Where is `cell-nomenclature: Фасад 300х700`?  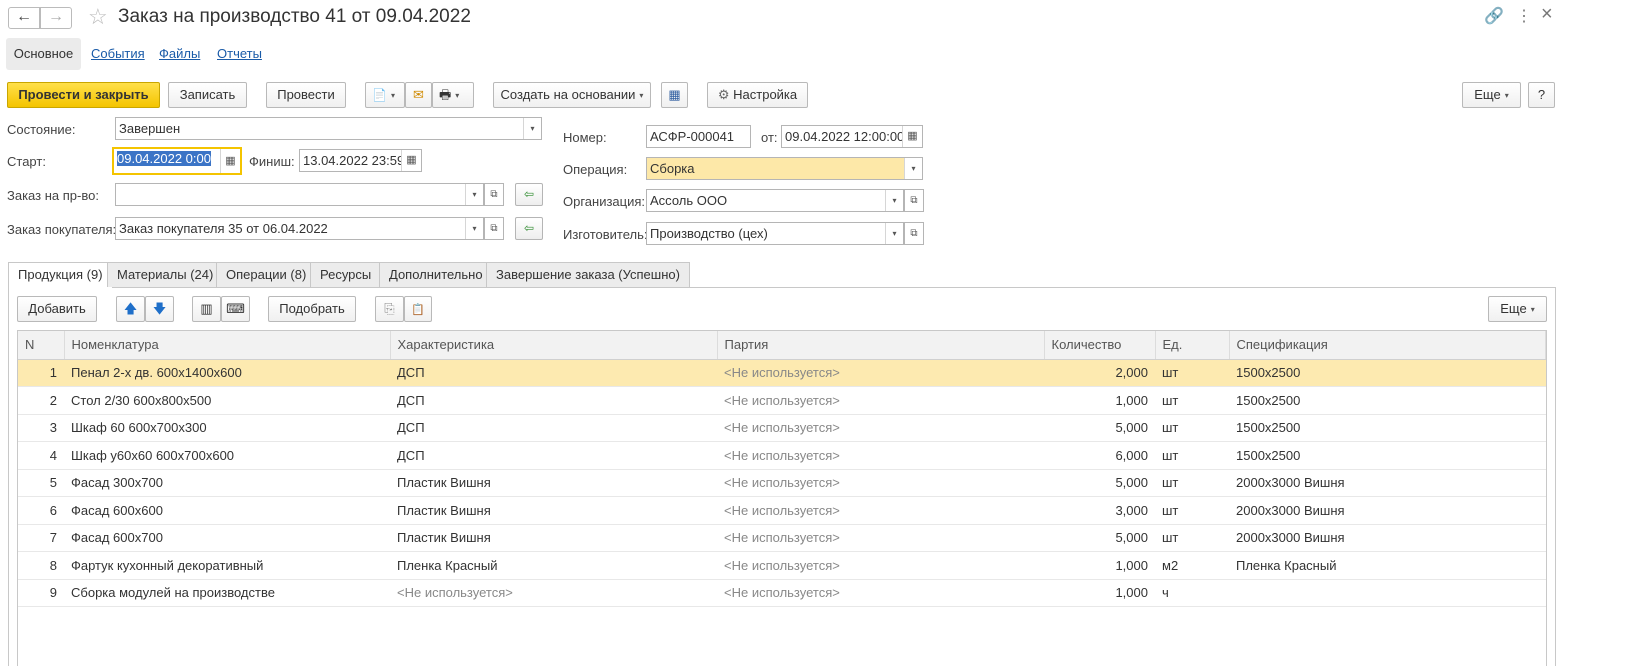 cell-nomenclature: Фасад 300х700 is located at coordinates (227, 483).